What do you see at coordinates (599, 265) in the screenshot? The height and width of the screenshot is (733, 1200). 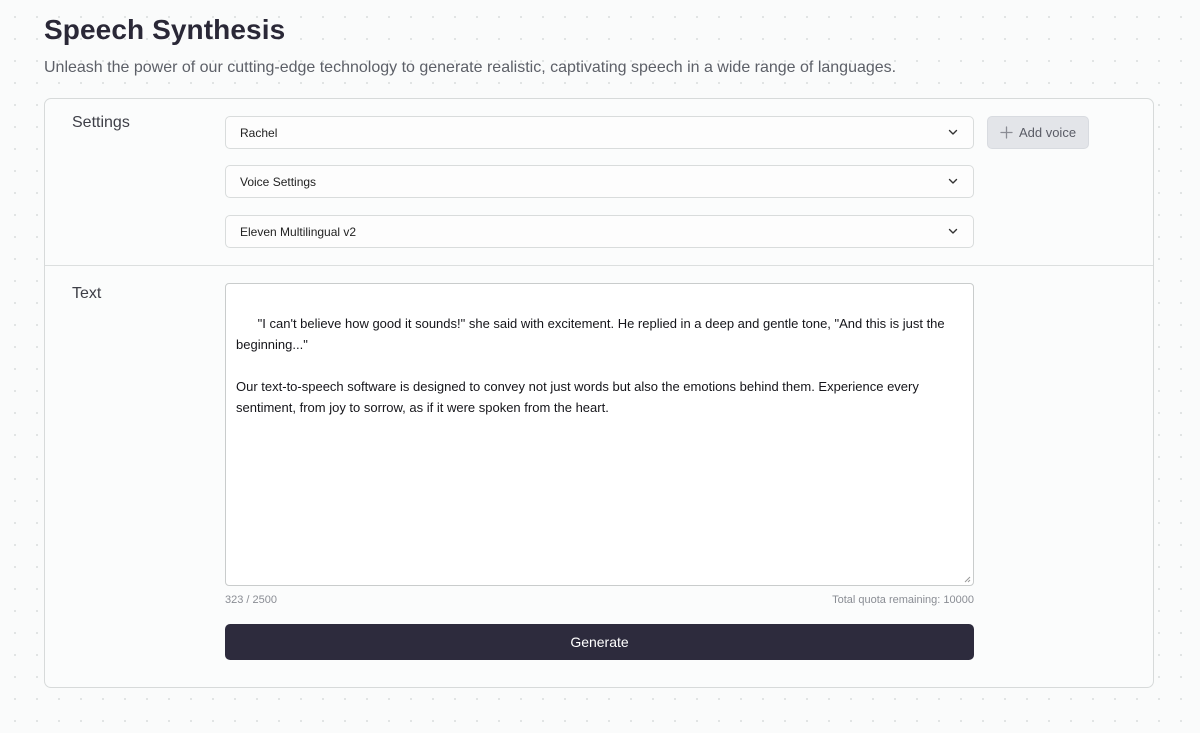 I see `section-divider` at bounding box center [599, 265].